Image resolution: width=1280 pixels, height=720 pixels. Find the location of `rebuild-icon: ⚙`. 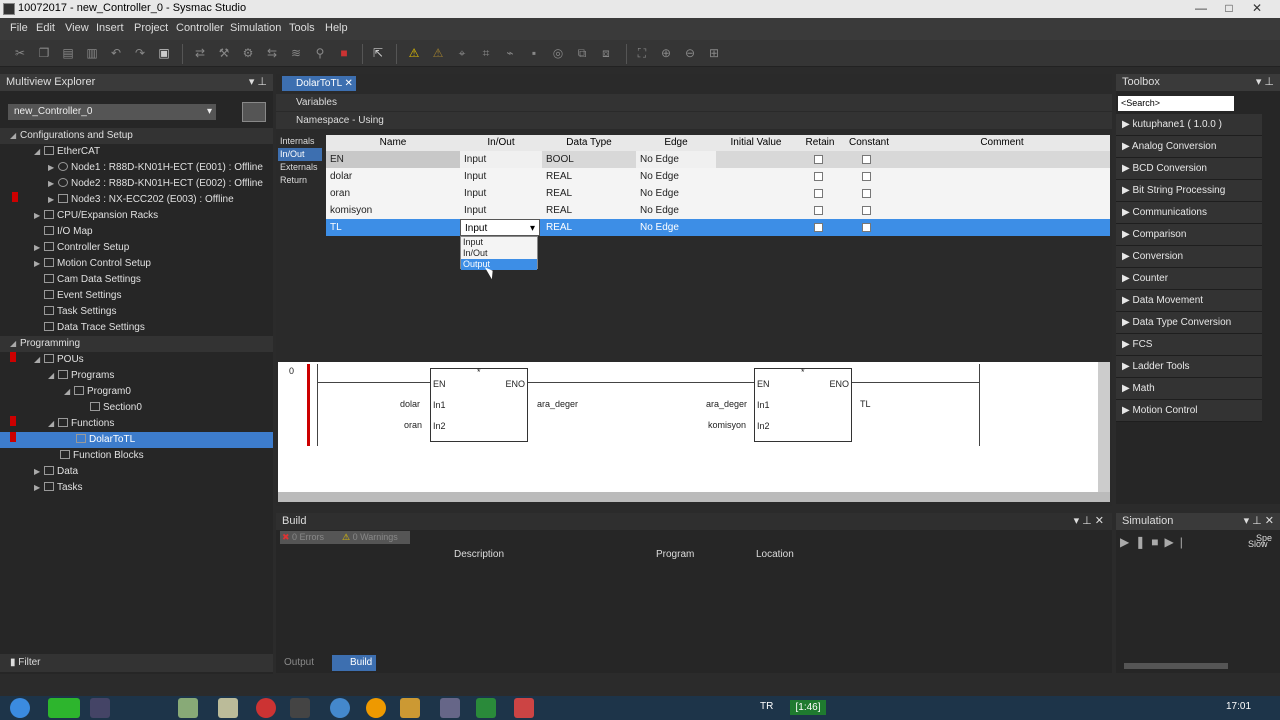

rebuild-icon: ⚙ is located at coordinates (248, 53).